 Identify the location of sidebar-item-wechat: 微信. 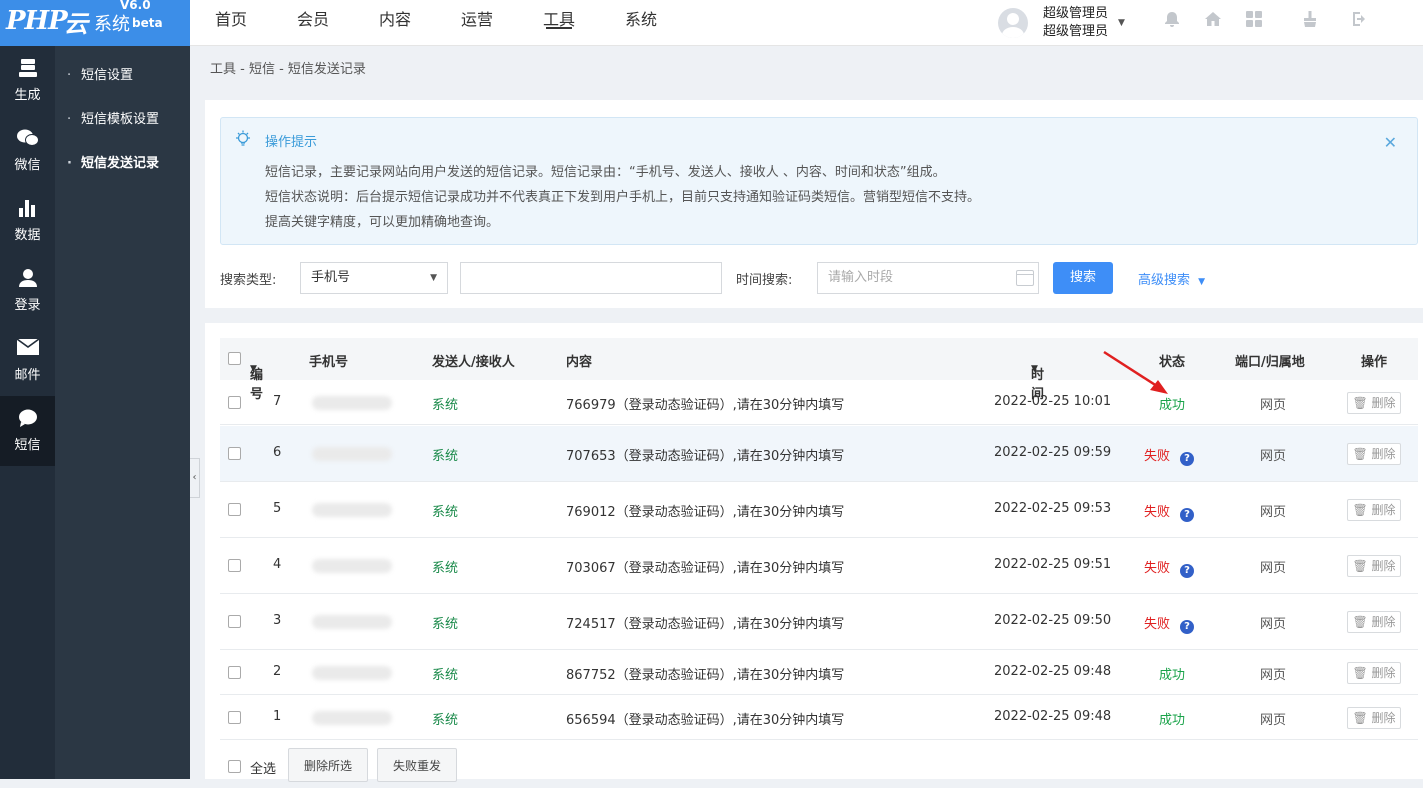
(27, 151).